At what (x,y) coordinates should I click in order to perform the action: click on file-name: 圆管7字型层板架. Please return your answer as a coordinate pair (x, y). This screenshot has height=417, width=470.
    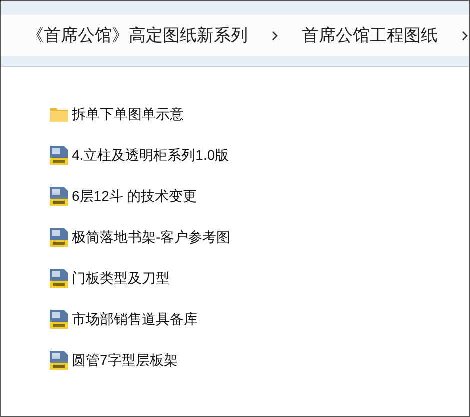
    Looking at the image, I should click on (125, 360).